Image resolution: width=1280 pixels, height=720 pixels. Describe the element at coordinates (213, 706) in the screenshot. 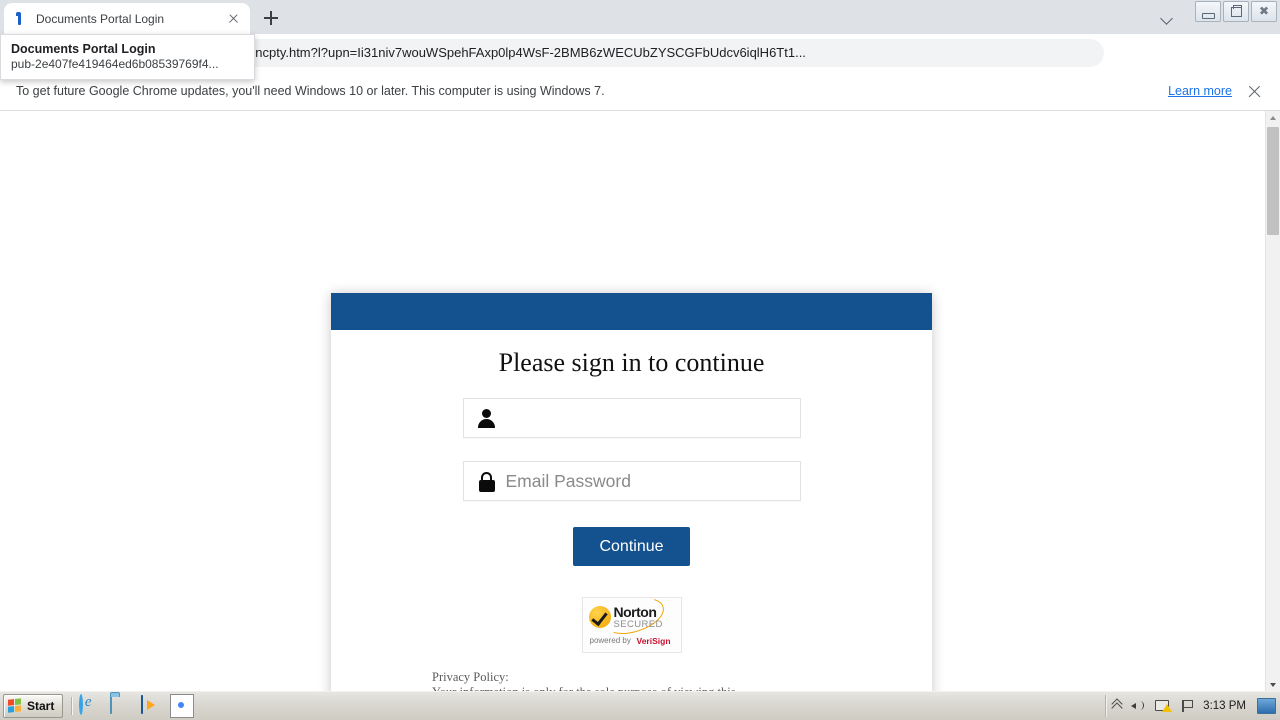

I see `microsoft-edge-icon` at that location.